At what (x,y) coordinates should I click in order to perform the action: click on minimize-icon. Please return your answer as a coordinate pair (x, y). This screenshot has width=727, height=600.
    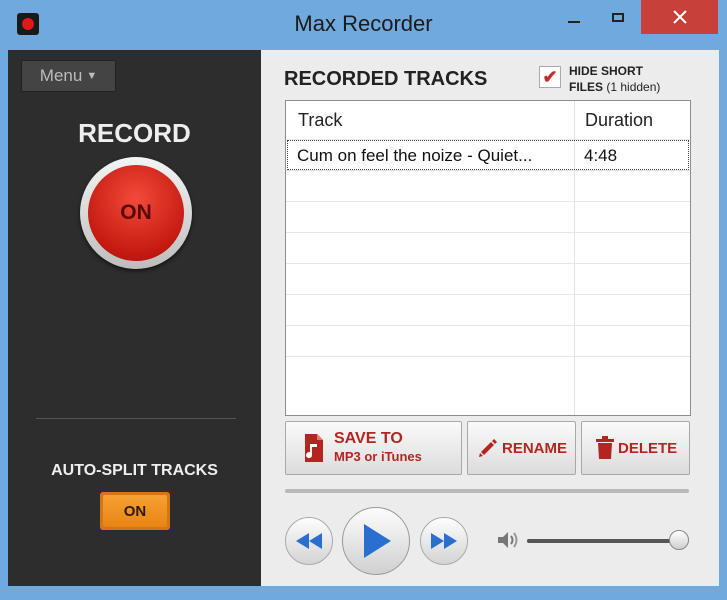
    Looking at the image, I should click on (574, 22).